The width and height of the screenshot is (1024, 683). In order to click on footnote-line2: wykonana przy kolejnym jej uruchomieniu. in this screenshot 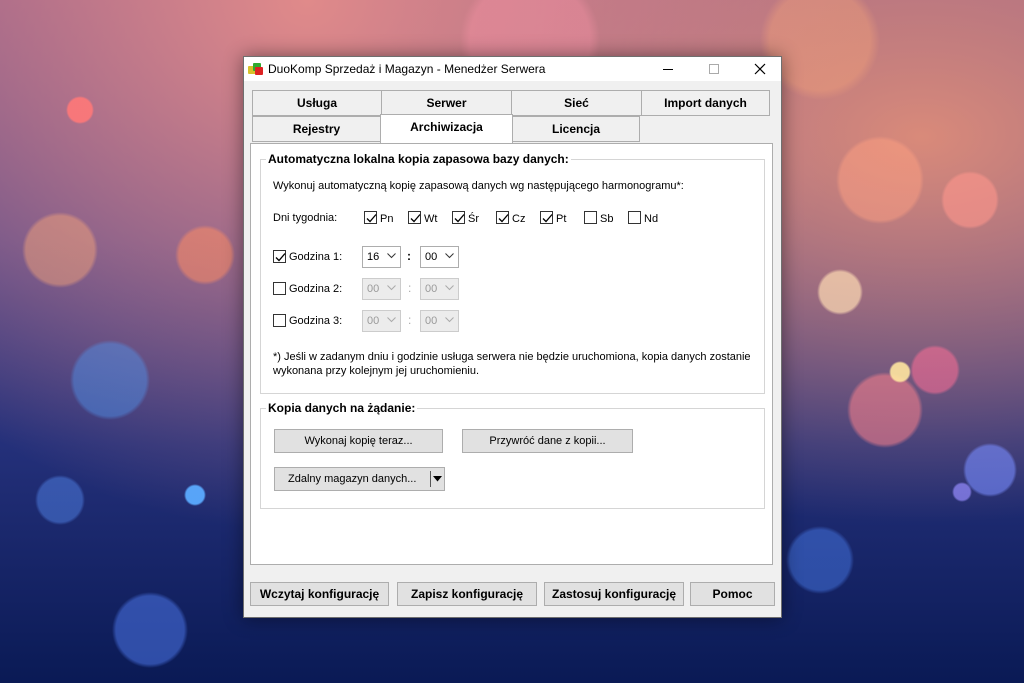, I will do `click(376, 371)`.